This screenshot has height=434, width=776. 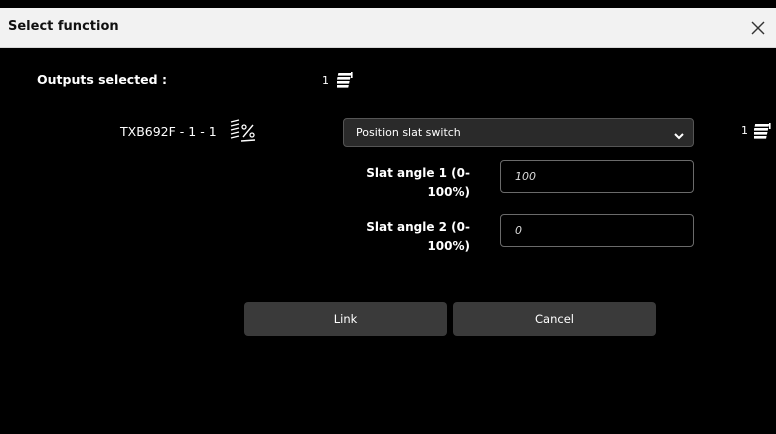 What do you see at coordinates (597, 230) in the screenshot?
I see `slat-angle-2-input: 0` at bounding box center [597, 230].